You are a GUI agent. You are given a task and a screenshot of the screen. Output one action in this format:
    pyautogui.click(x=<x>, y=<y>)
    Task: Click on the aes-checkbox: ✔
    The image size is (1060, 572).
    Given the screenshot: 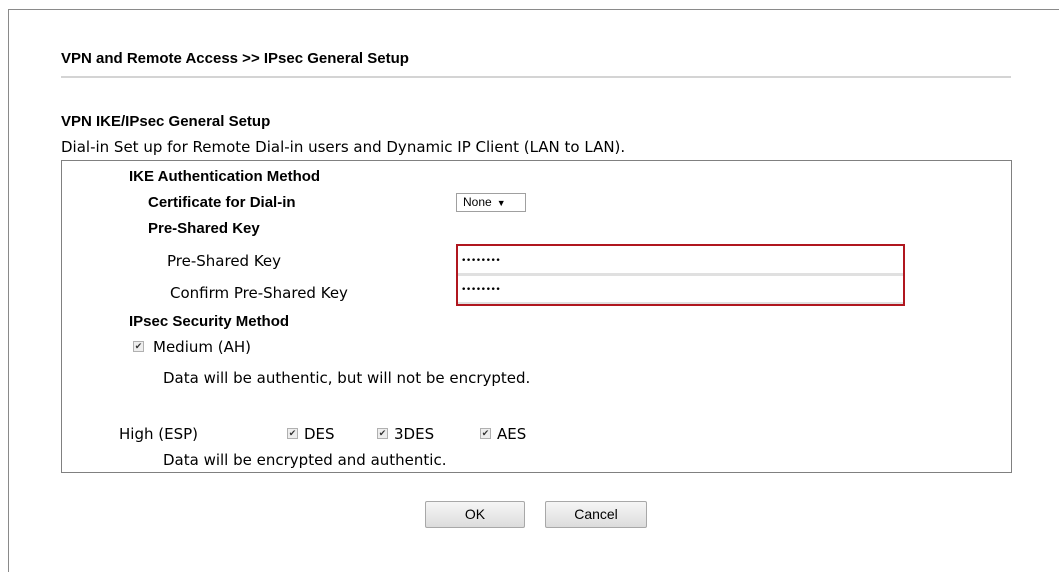 What is the action you would take?
    pyautogui.click(x=485, y=433)
    